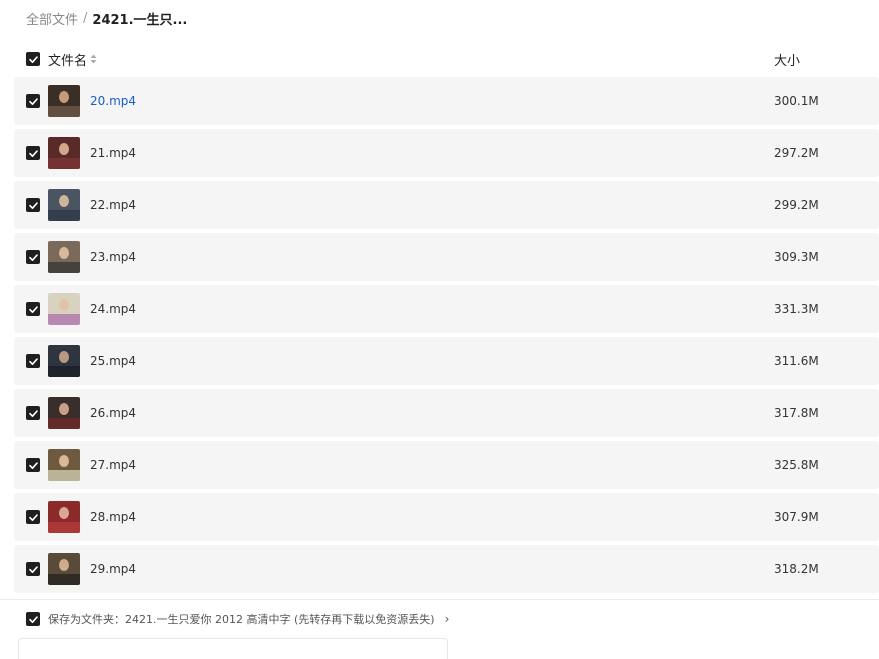  What do you see at coordinates (796, 569) in the screenshot?
I see `file-size: 318.2M` at bounding box center [796, 569].